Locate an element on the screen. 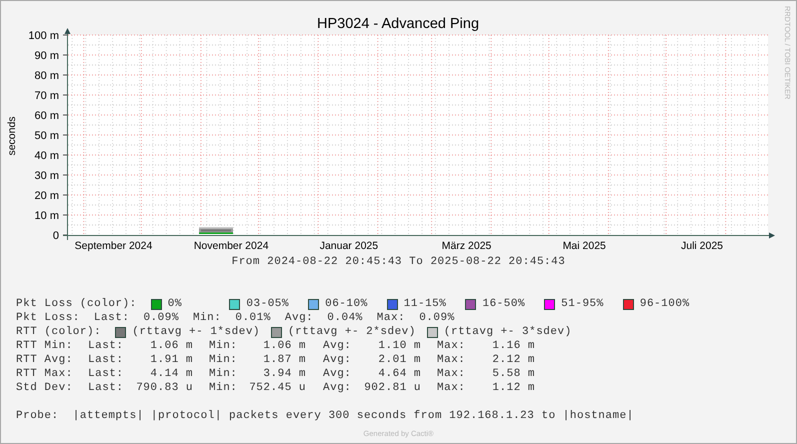  axis-label: seconds is located at coordinates (12, 136).